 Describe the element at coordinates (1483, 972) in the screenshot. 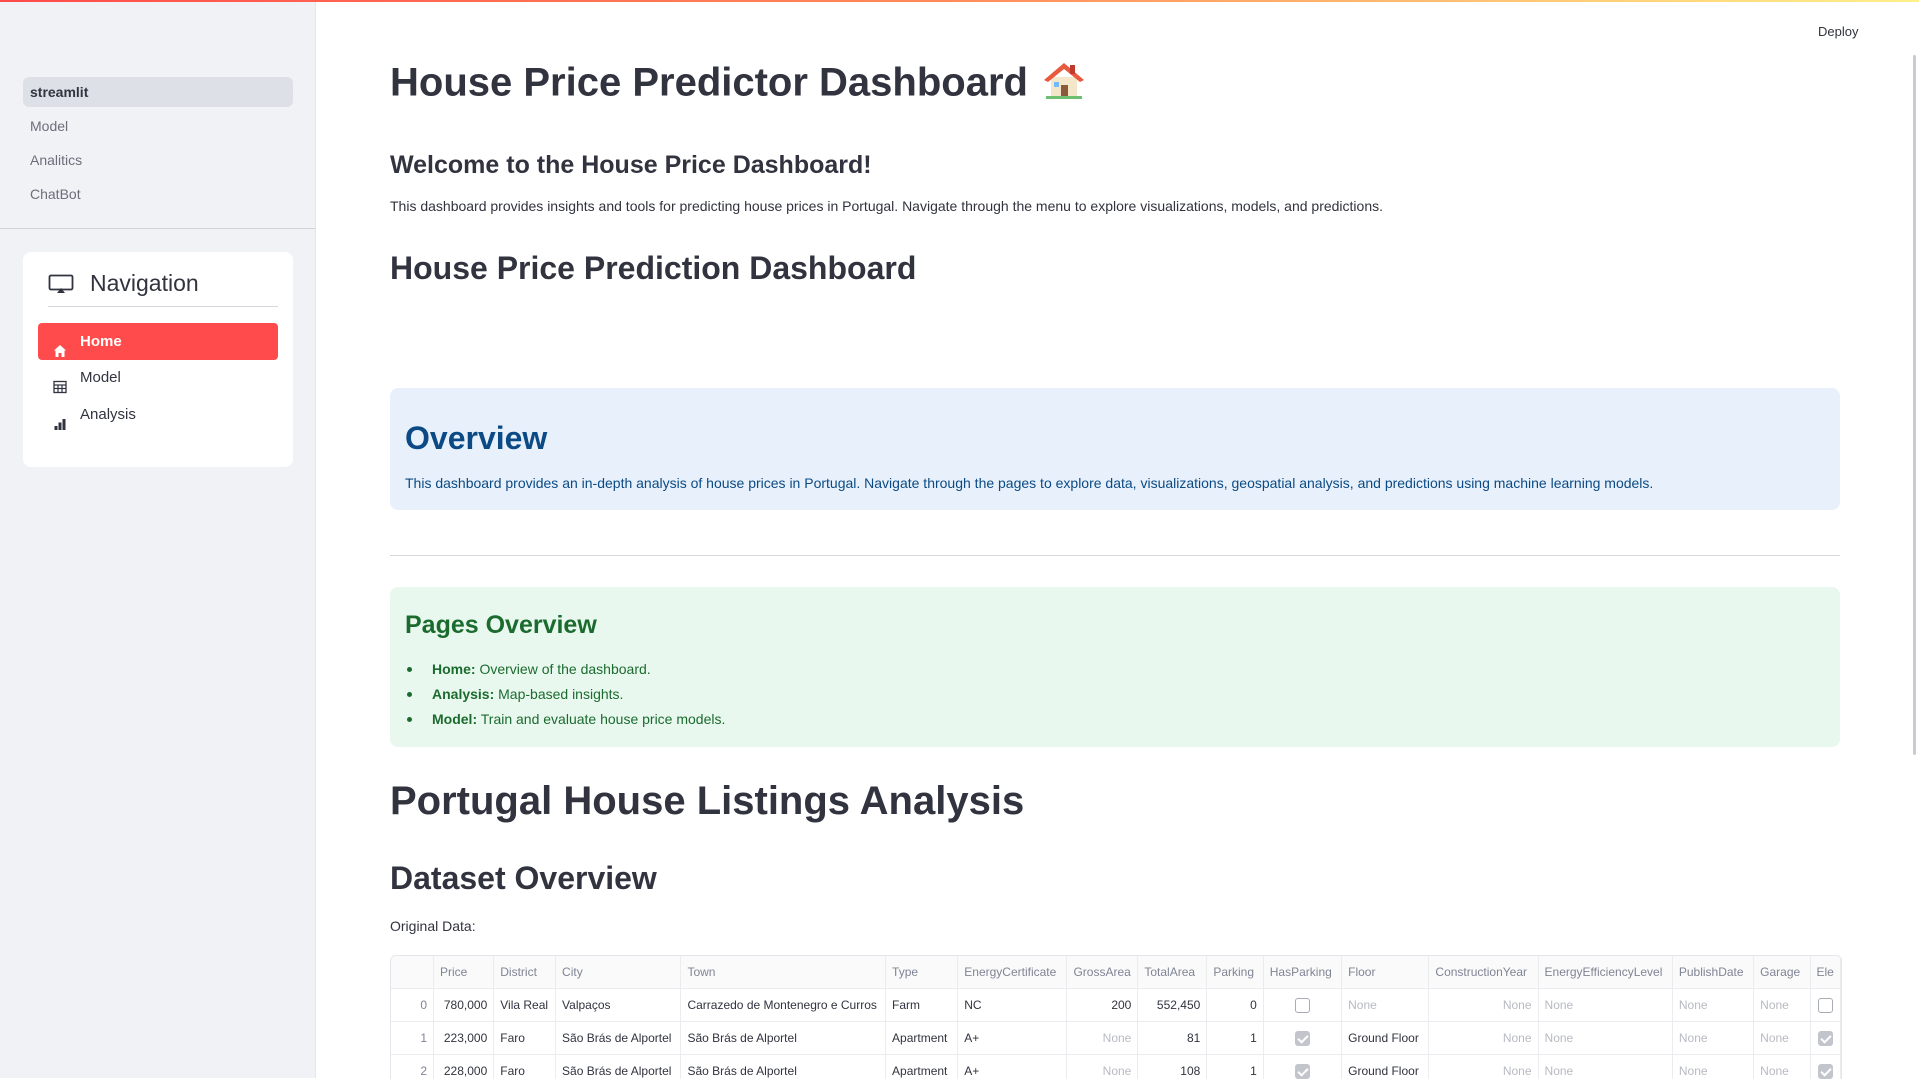

I see `column-header: ConstructionYear` at that location.